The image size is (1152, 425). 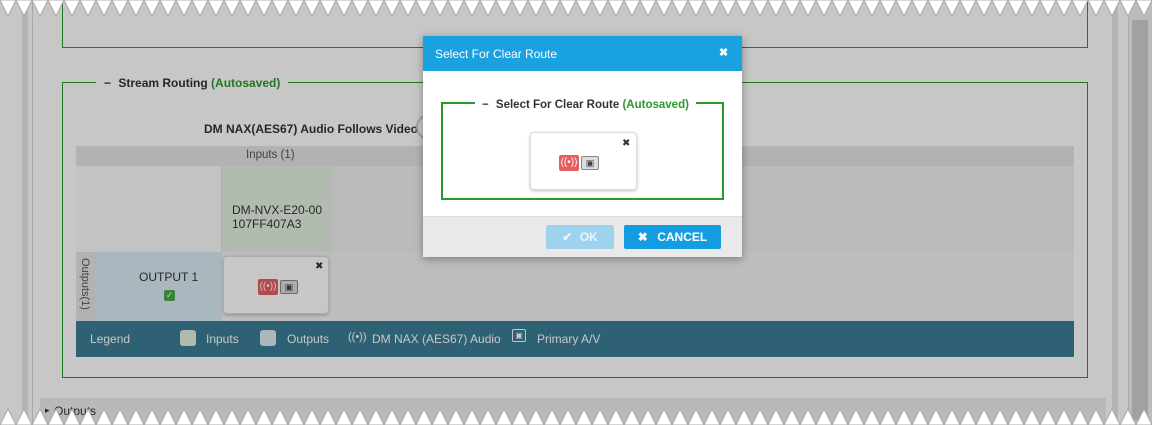 I want to click on dialog-title: Select For Clear Route, so click(x=496, y=54).